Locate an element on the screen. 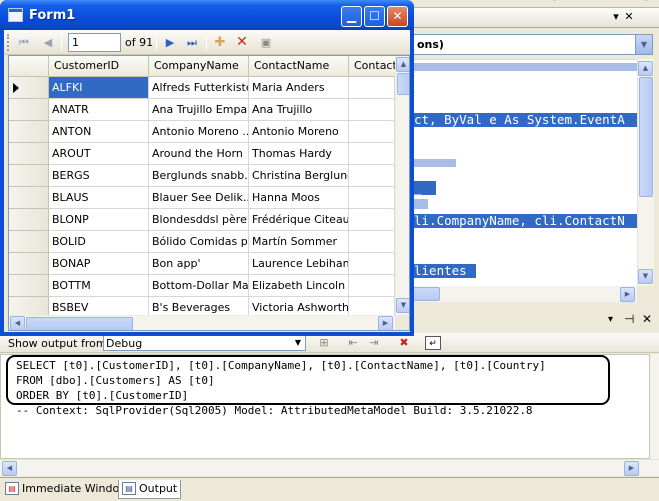 The image size is (659, 501). pin-icon: ⊣ is located at coordinates (629, 319).